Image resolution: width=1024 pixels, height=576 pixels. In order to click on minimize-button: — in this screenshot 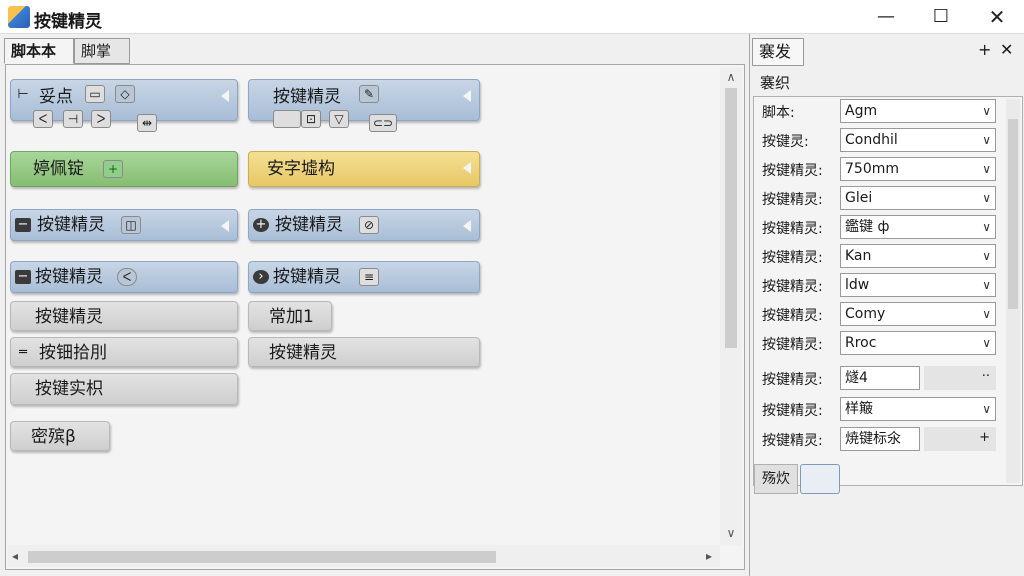, I will do `click(886, 17)`.